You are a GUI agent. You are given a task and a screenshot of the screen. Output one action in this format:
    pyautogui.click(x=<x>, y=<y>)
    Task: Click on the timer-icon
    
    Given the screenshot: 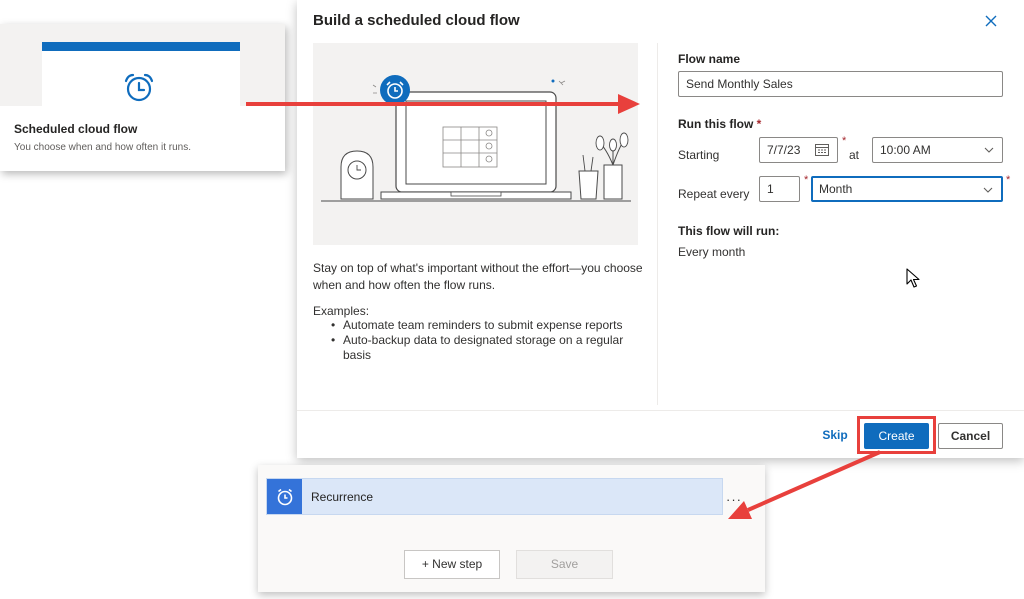 What is the action you would take?
    pyautogui.click(x=285, y=497)
    